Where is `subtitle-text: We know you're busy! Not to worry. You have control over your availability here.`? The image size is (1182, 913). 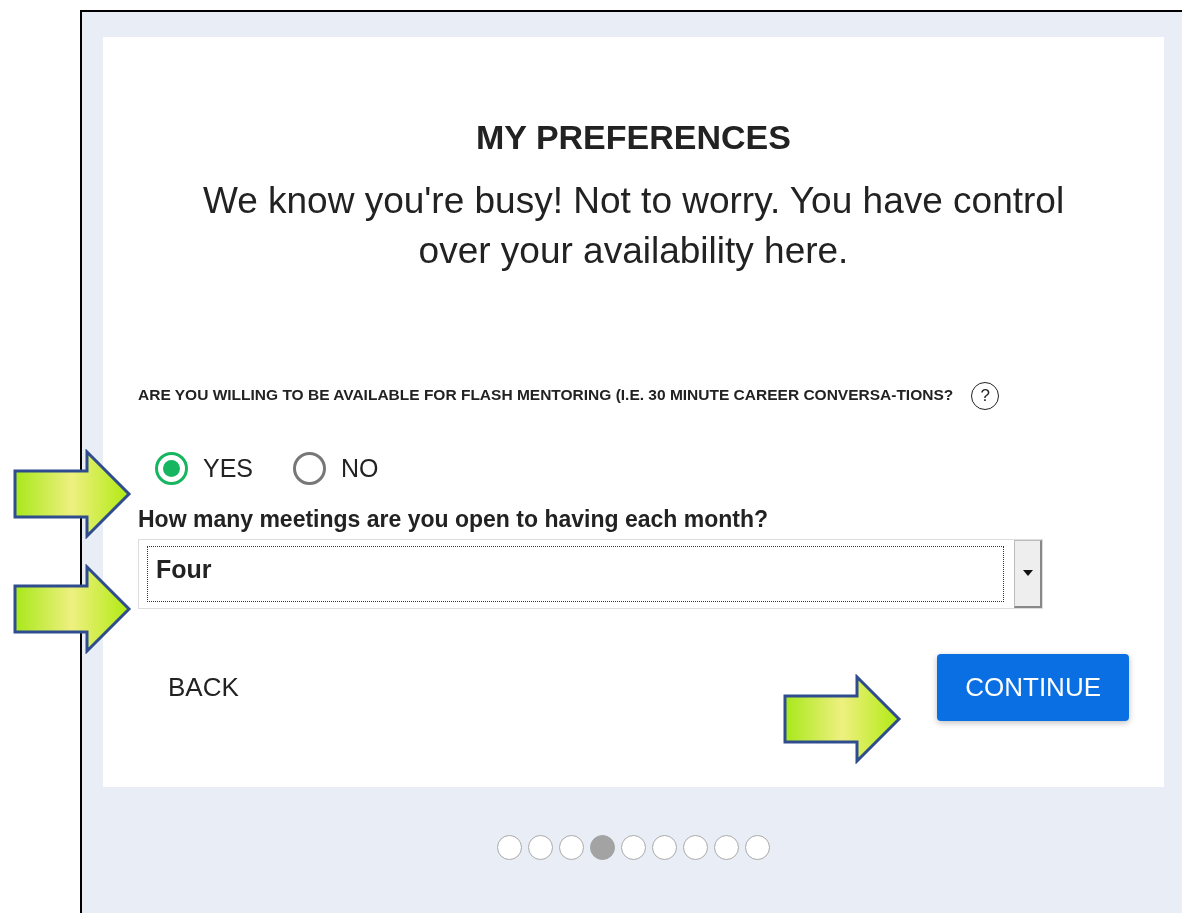
subtitle-text: We know you're busy! Not to worry. You have control over your availability here. is located at coordinates (633, 225).